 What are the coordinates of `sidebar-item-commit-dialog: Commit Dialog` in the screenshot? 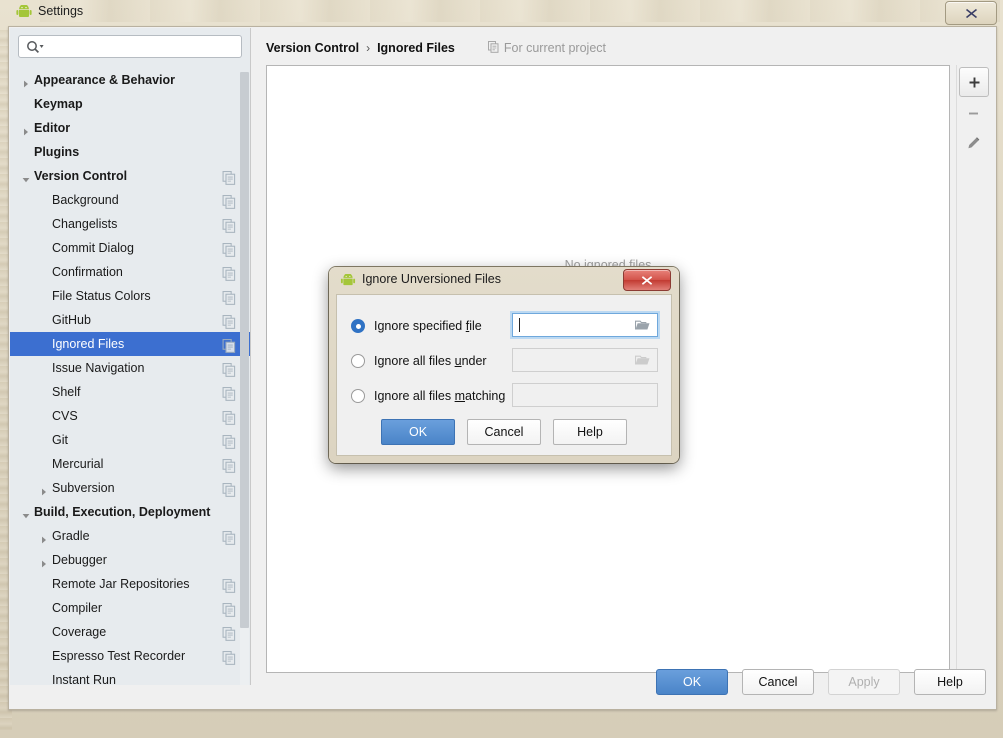 It's located at (130, 248).